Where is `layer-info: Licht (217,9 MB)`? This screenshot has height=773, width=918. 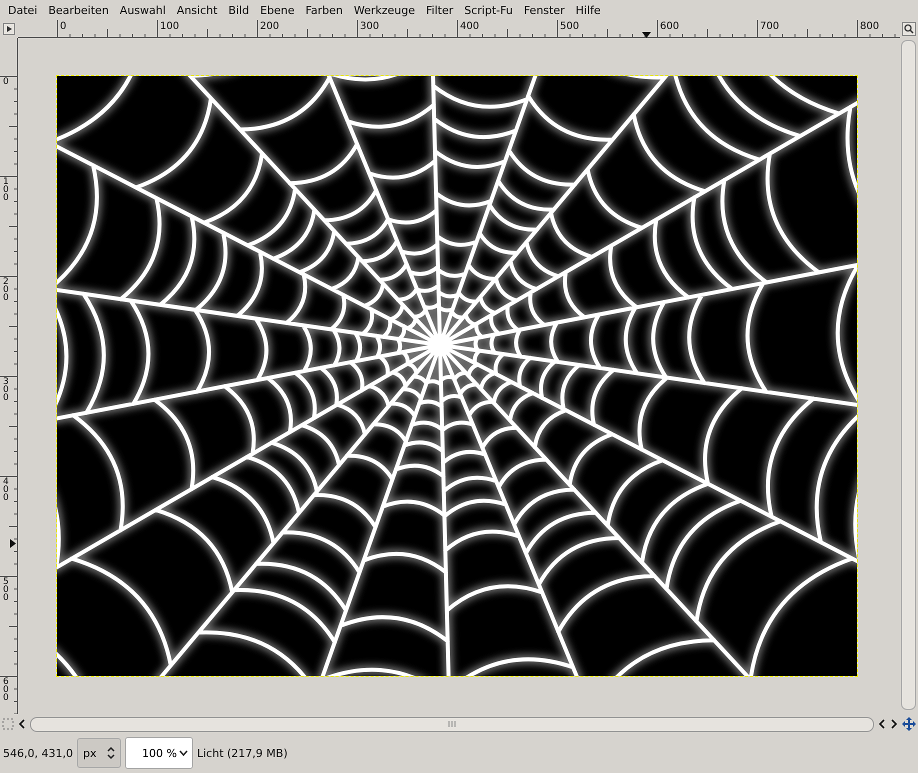 layer-info: Licht (217,9 MB) is located at coordinates (242, 753).